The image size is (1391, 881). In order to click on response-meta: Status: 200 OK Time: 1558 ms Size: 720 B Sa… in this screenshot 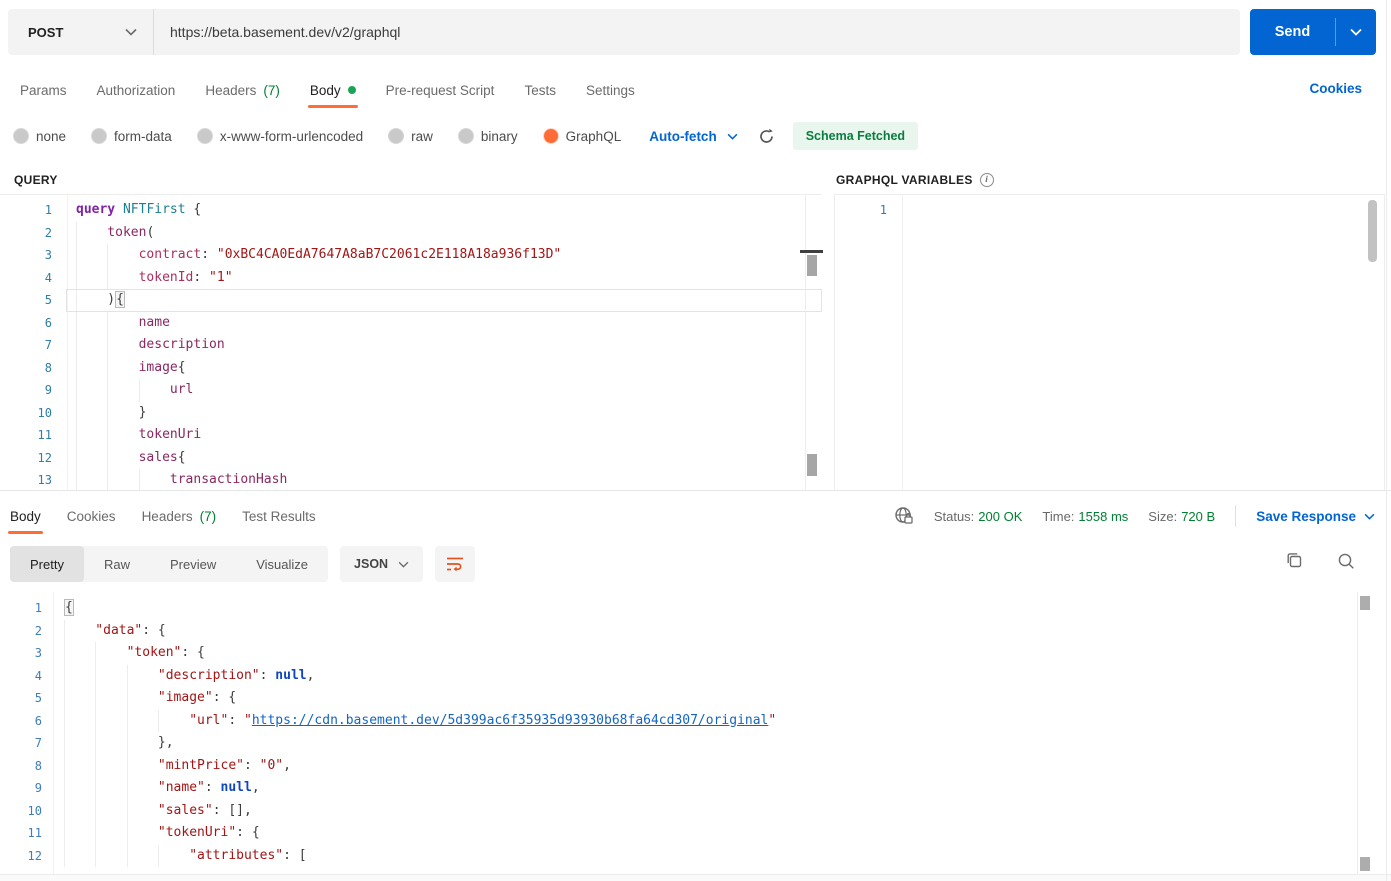, I will do `click(1134, 516)`.